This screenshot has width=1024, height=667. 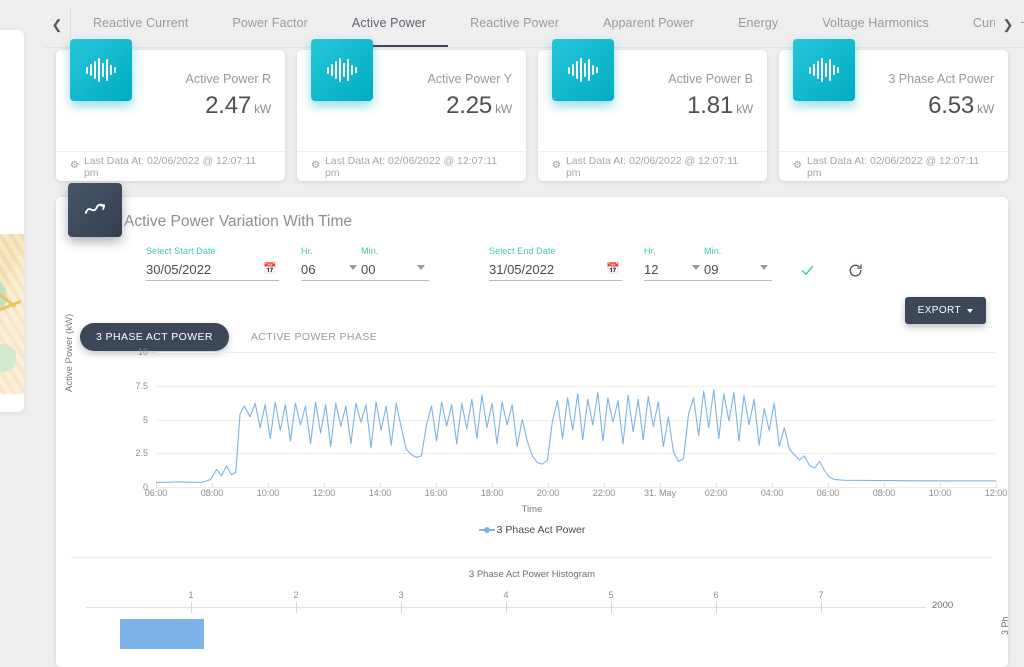 I want to click on metric-card-value: 1.81 kW, so click(x=720, y=106).